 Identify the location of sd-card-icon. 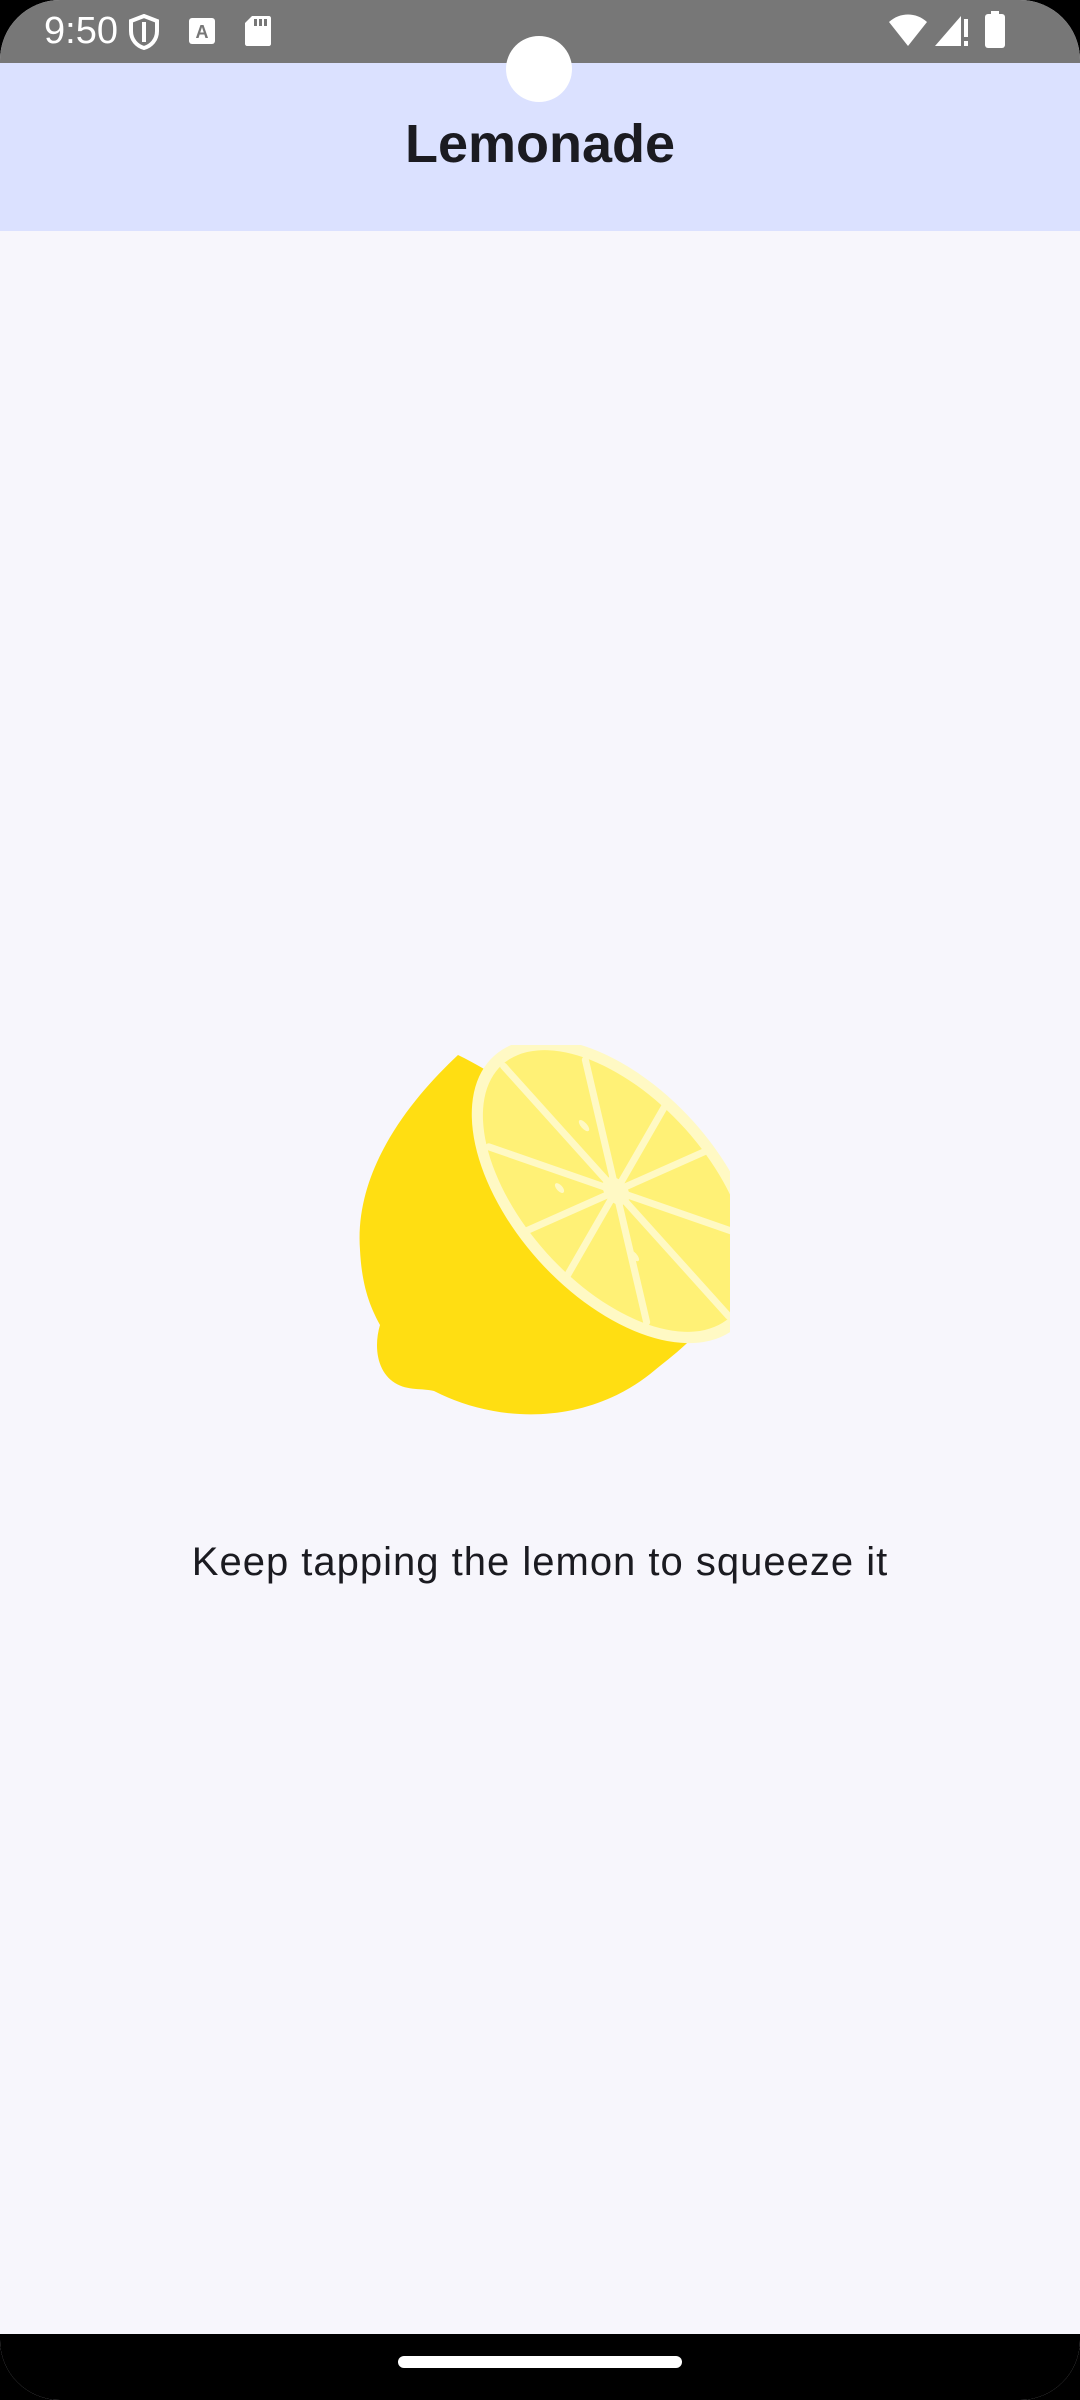
(258, 33).